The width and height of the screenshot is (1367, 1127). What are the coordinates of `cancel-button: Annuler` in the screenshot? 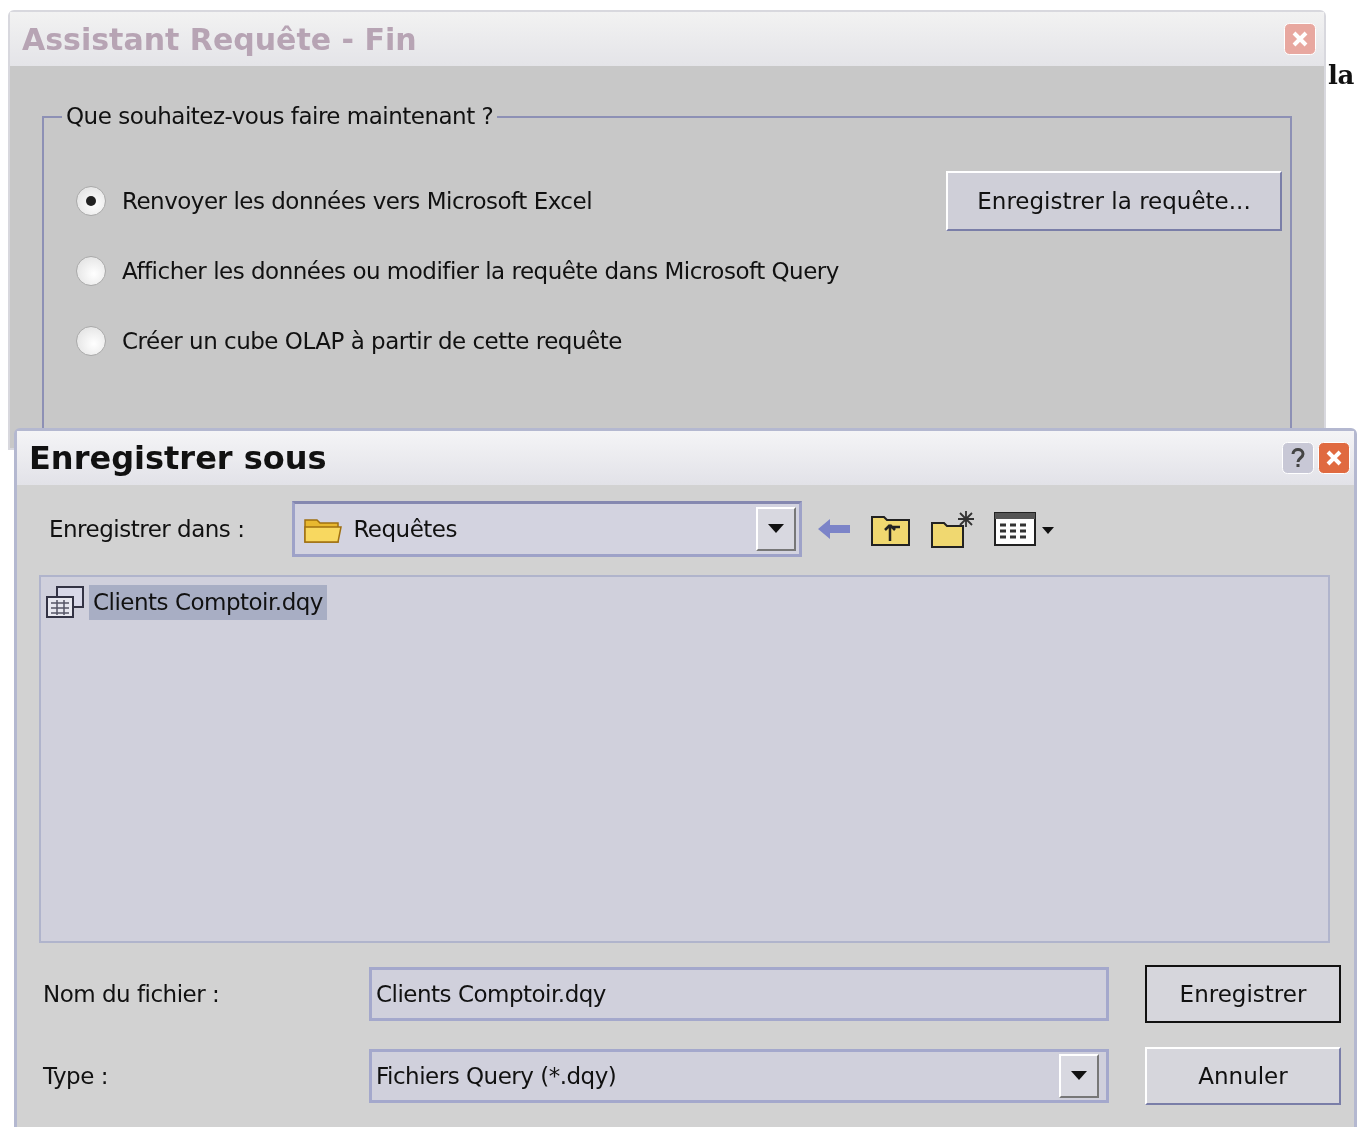 It's located at (1243, 1076).